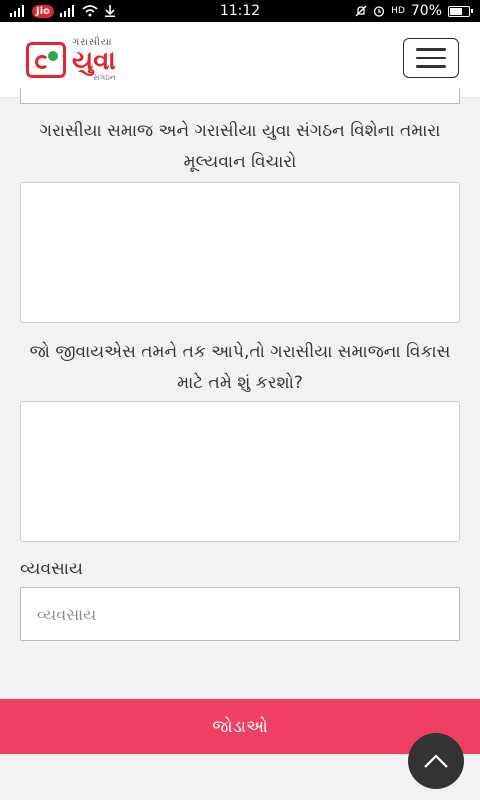  I want to click on scroll-to-top-button, so click(436, 761).